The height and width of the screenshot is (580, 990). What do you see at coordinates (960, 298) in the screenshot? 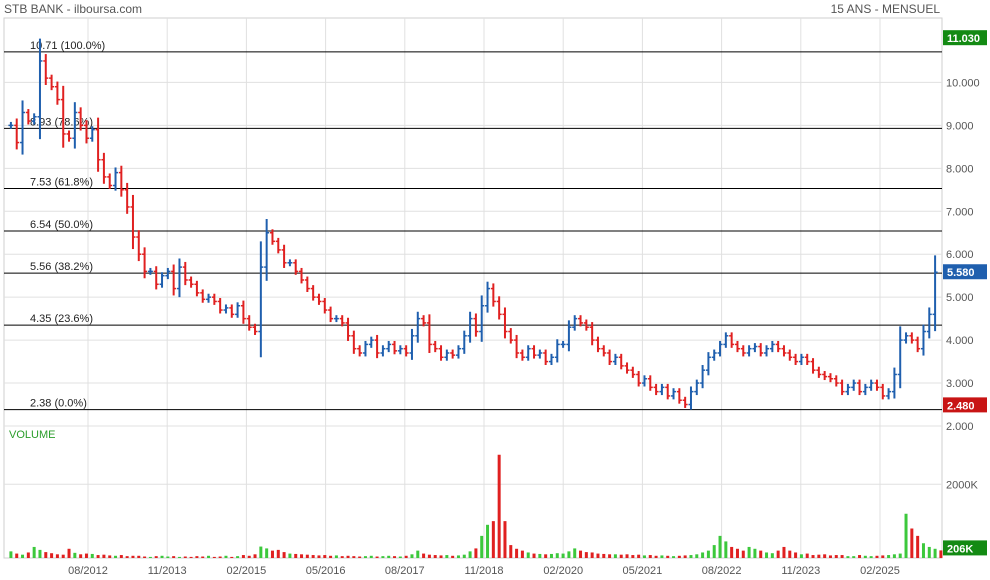
I see `y-tick-label: 5.000` at bounding box center [960, 298].